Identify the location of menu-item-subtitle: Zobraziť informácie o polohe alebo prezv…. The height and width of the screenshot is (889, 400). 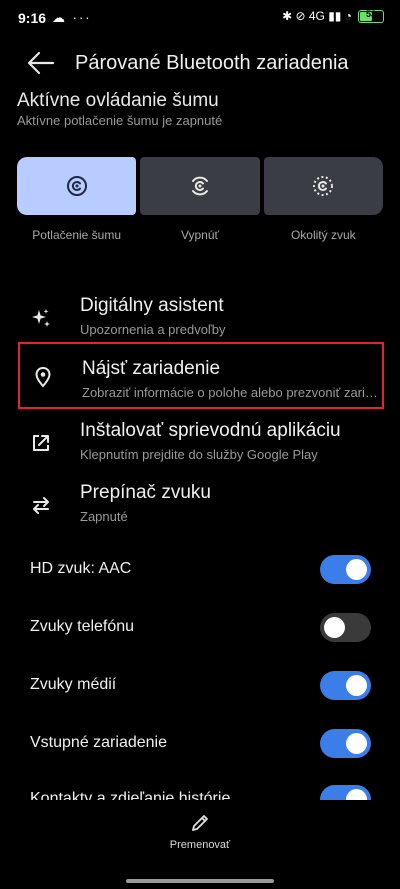
(230, 392).